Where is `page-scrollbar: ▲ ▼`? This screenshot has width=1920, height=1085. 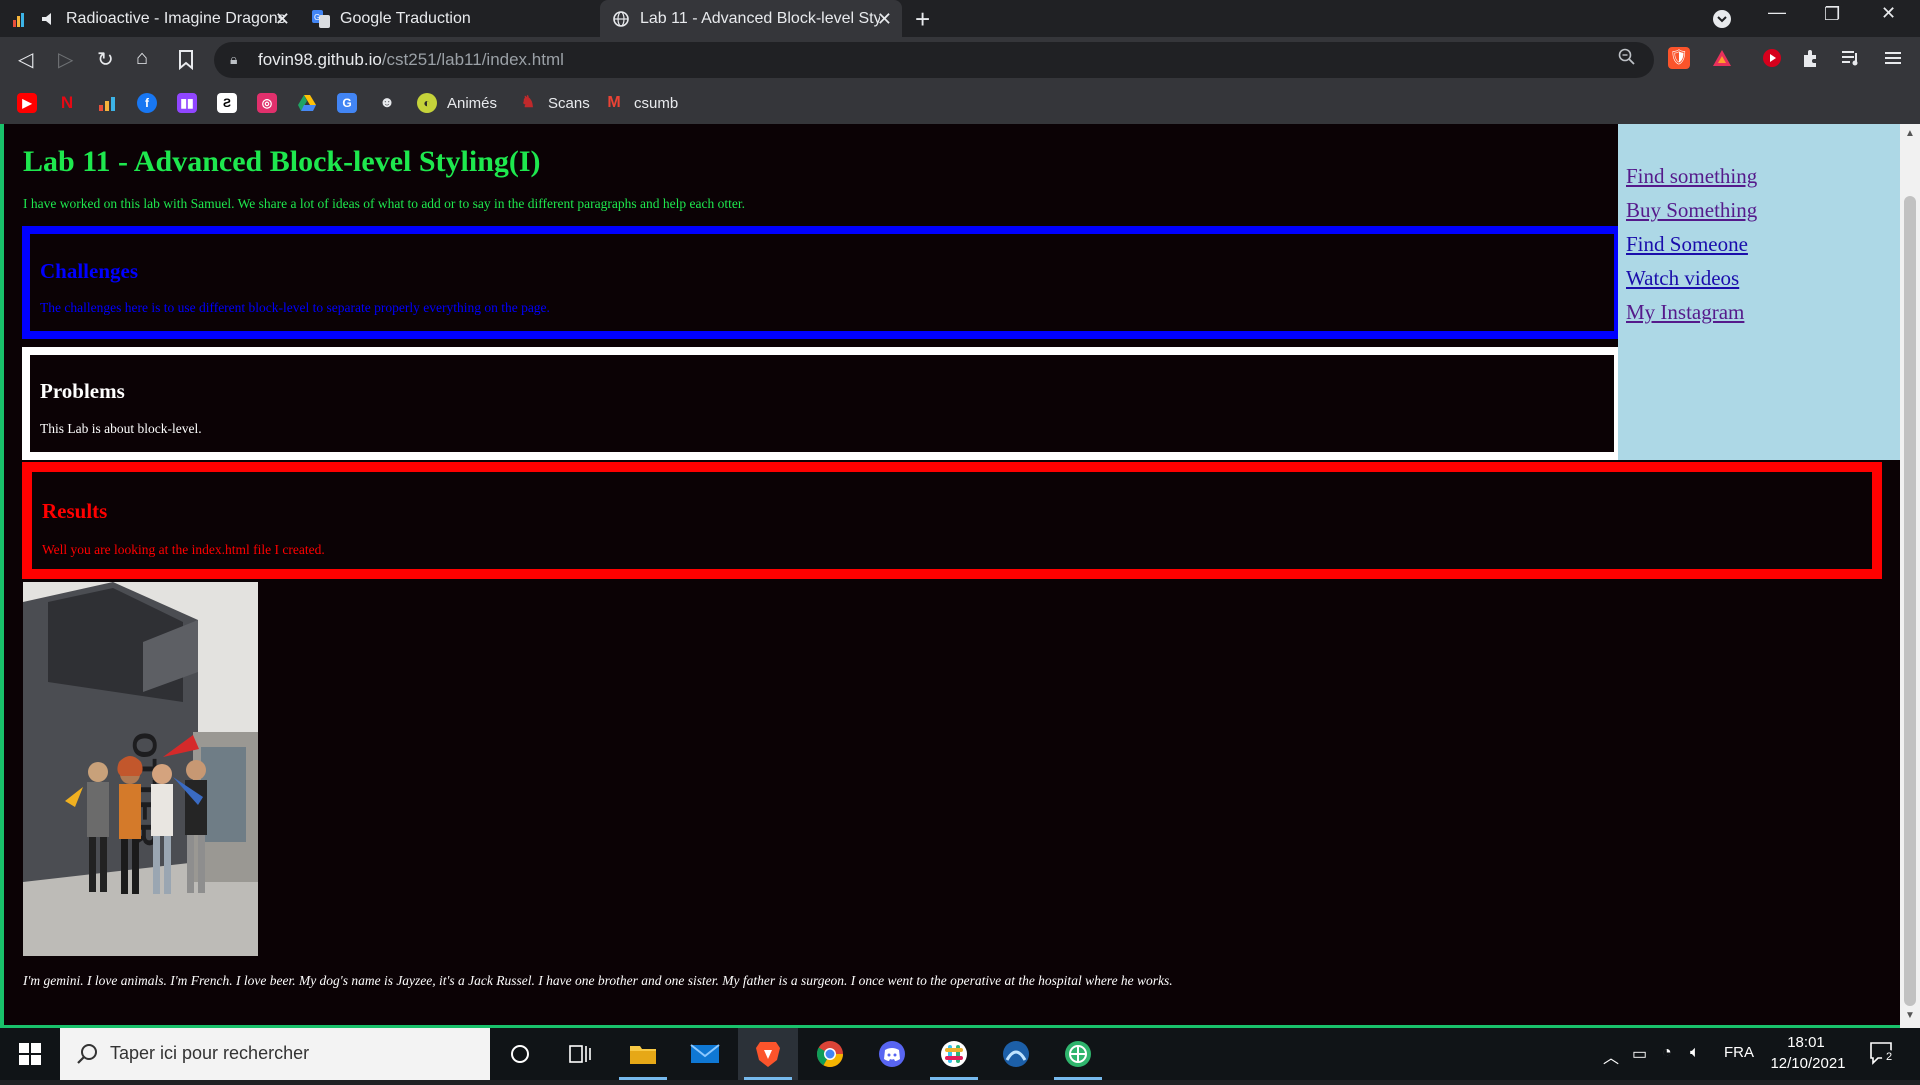 page-scrollbar: ▲ ▼ is located at coordinates (1910, 576).